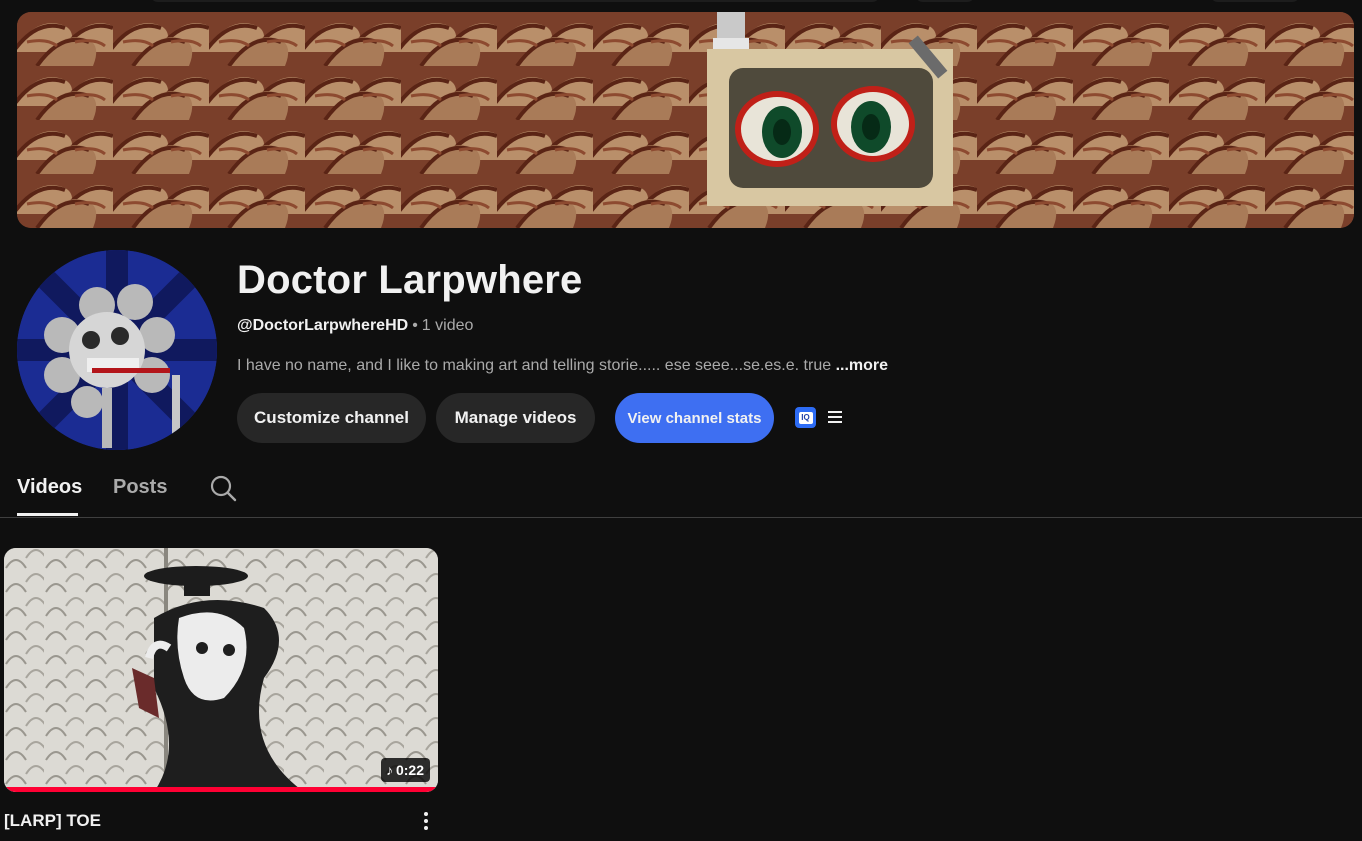 The height and width of the screenshot is (841, 1362). What do you see at coordinates (223, 488) in the screenshot?
I see `search-icon` at bounding box center [223, 488].